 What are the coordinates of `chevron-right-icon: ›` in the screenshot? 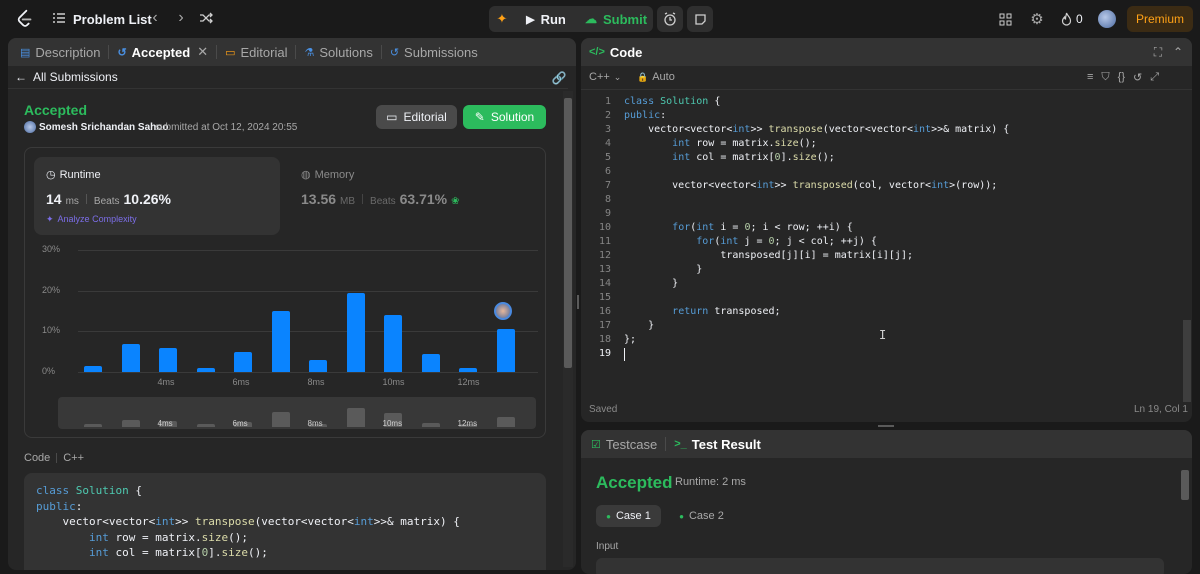 It's located at (181, 17).